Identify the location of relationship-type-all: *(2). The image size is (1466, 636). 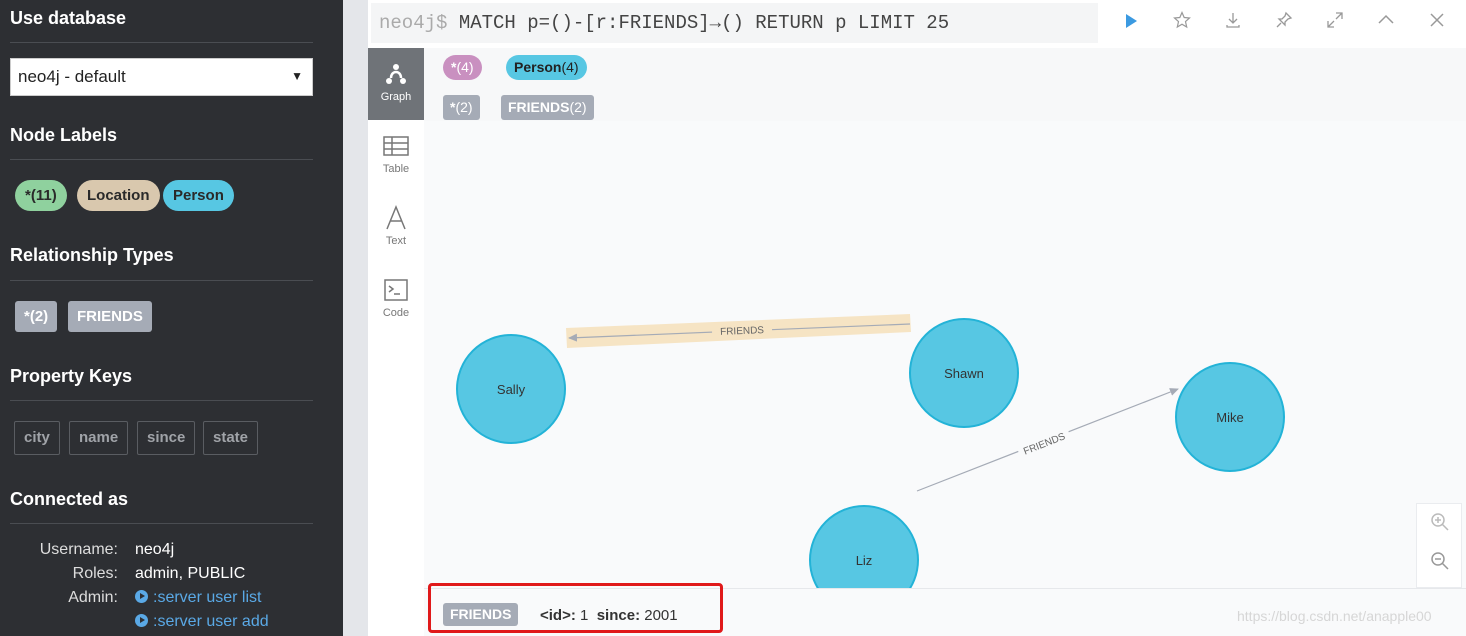
(36, 316).